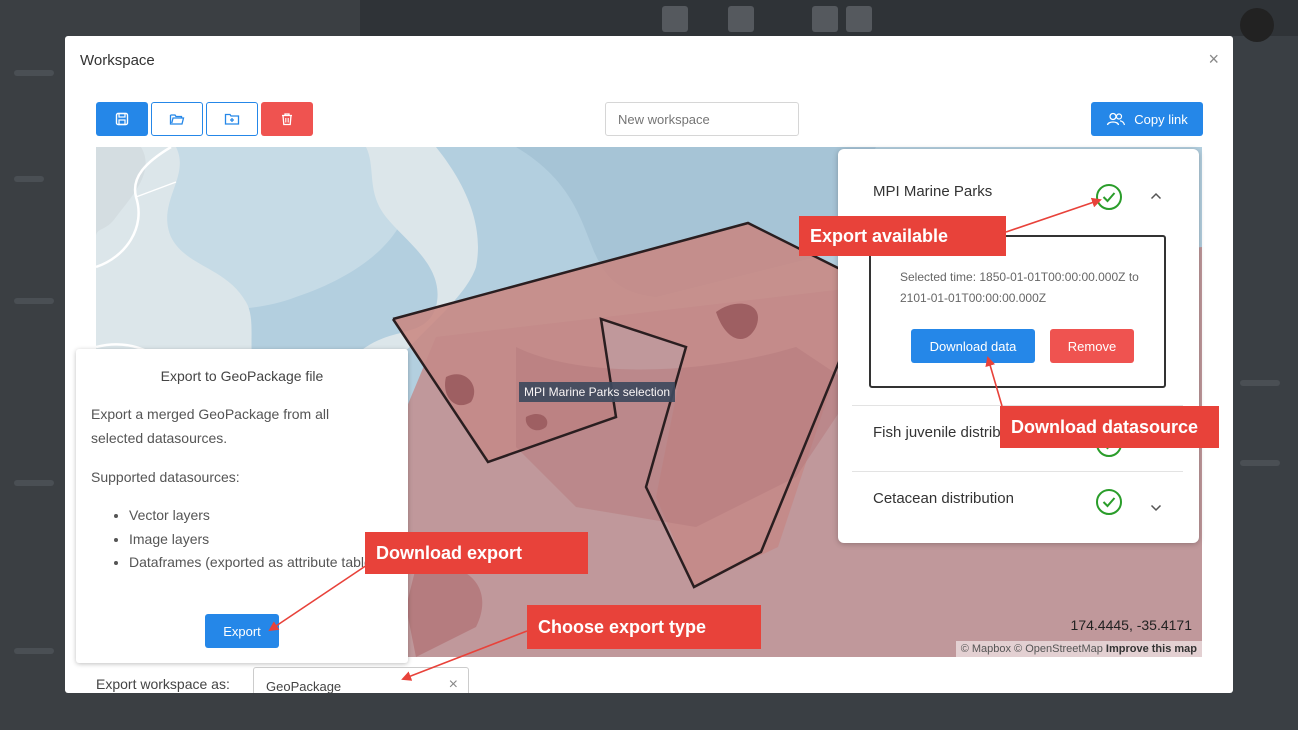  Describe the element at coordinates (1053, 215) in the screenshot. I see `arrow-export-available` at that location.